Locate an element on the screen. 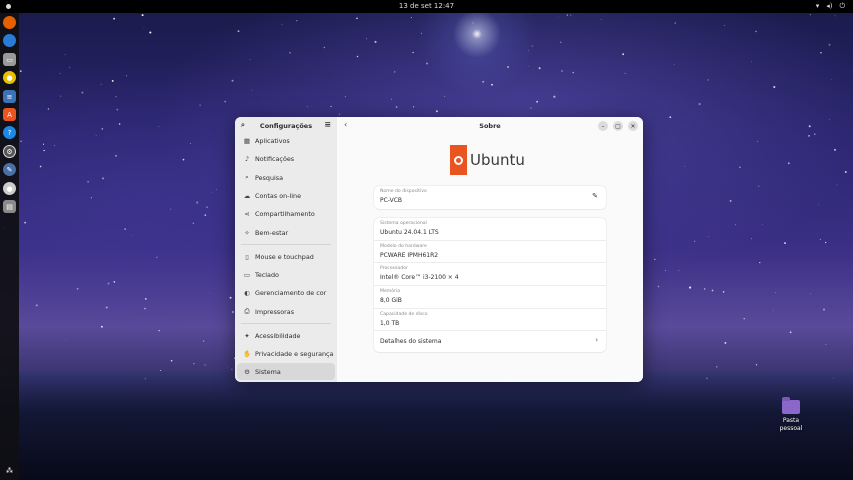  search-icon: ⌕ is located at coordinates (247, 177).